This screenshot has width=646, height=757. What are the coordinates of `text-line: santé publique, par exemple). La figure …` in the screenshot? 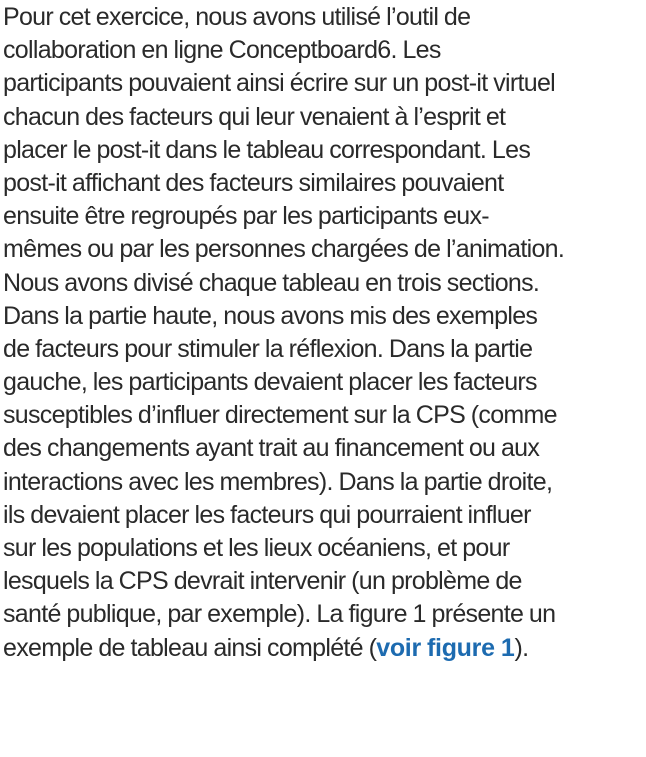 It's located at (279, 614).